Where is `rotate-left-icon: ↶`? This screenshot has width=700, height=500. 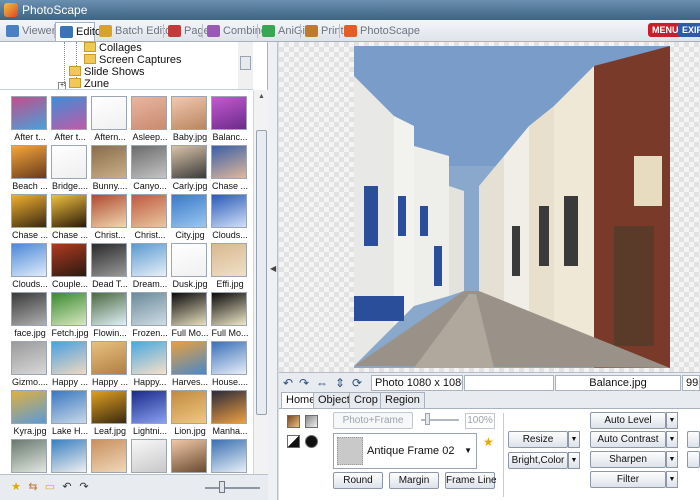 rotate-left-icon: ↶ is located at coordinates (288, 383).